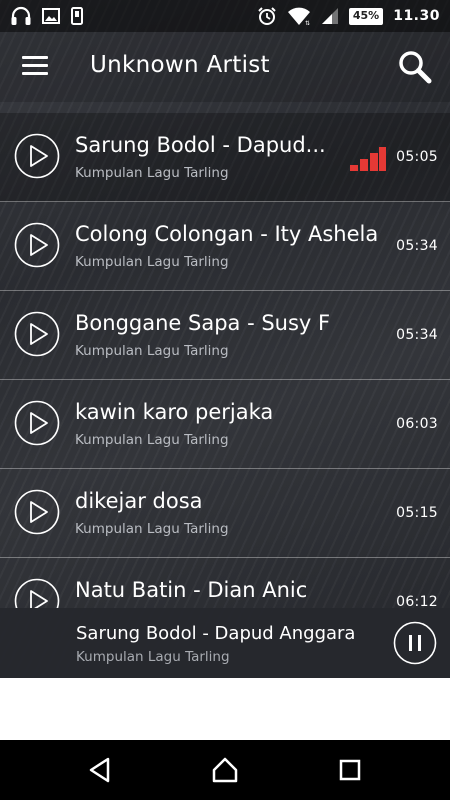 This screenshot has height=800, width=450. I want to click on battery-indicator: 45%, so click(366, 16).